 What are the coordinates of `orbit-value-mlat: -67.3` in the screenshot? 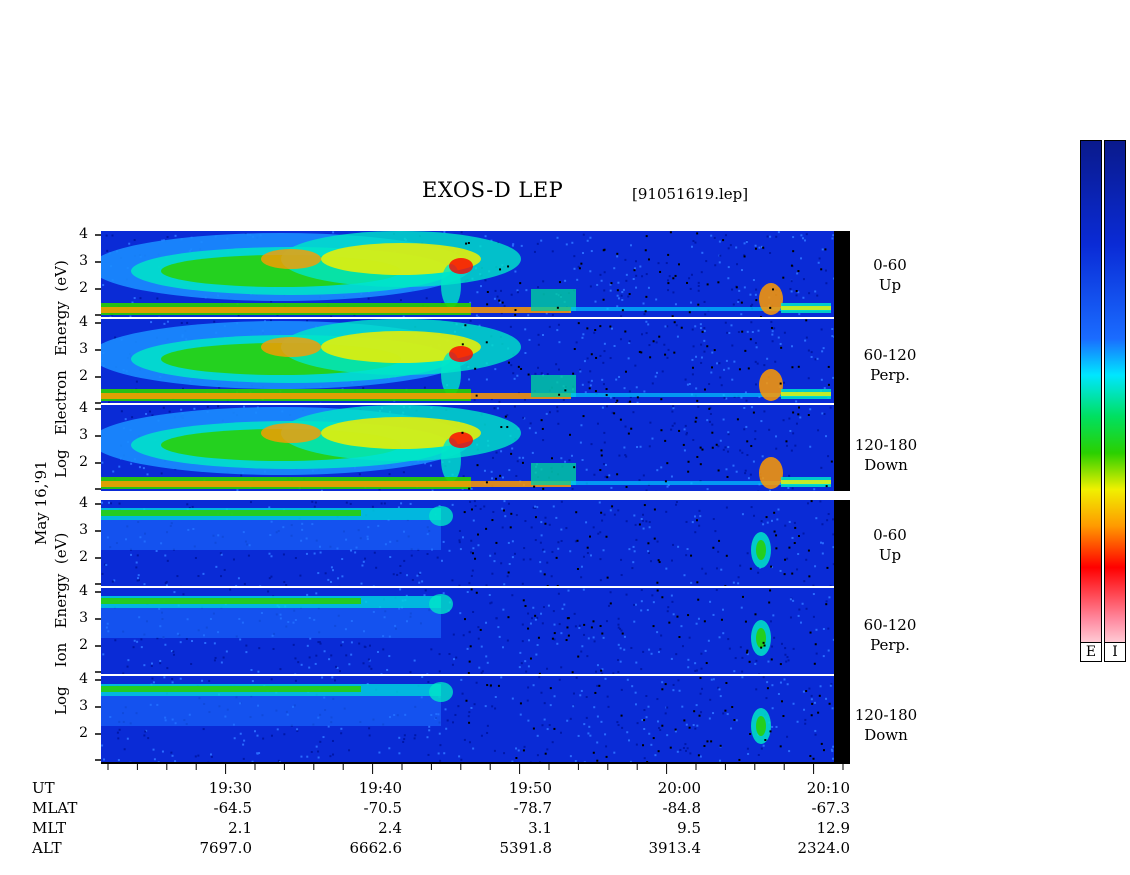 It's located at (830, 808).